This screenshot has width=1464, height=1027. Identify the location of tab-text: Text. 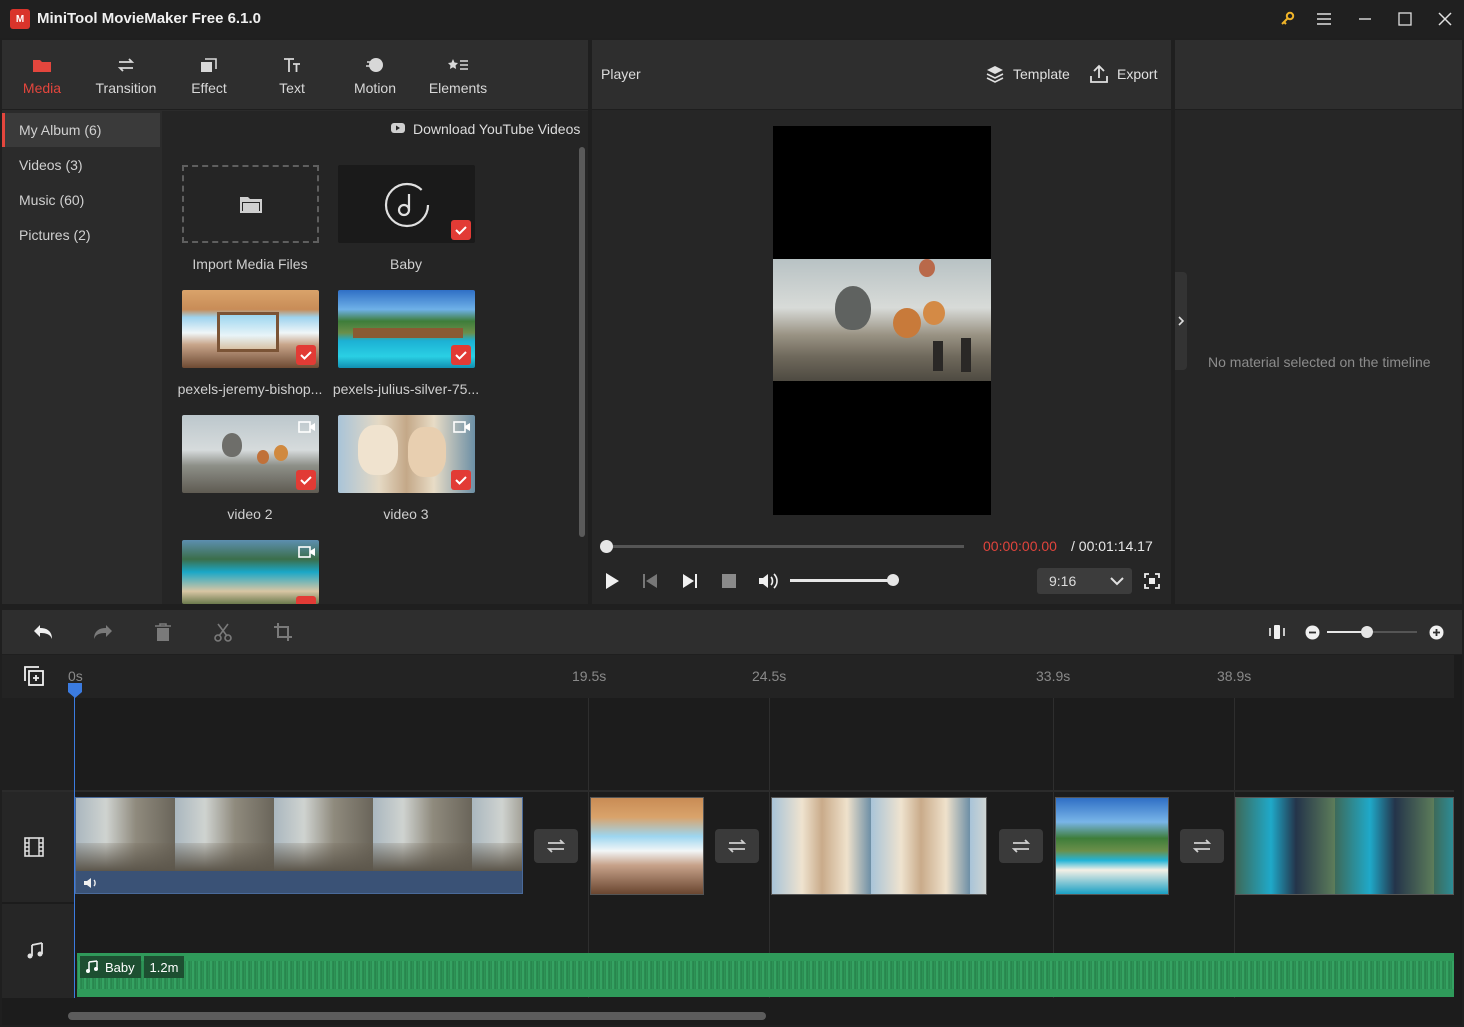
(292, 75).